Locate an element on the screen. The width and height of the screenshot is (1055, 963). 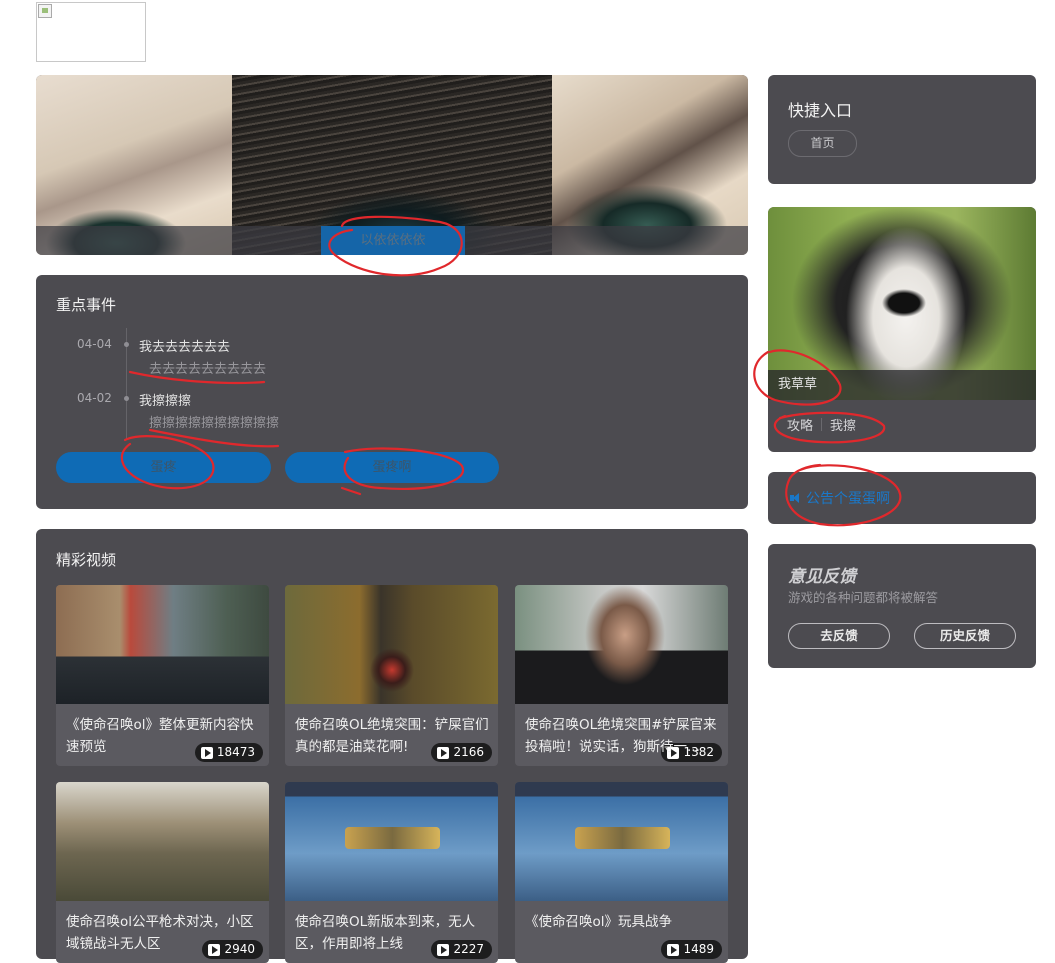
video-card: 1489 《使命召唤ol》玩具战争 is located at coordinates (621, 872).